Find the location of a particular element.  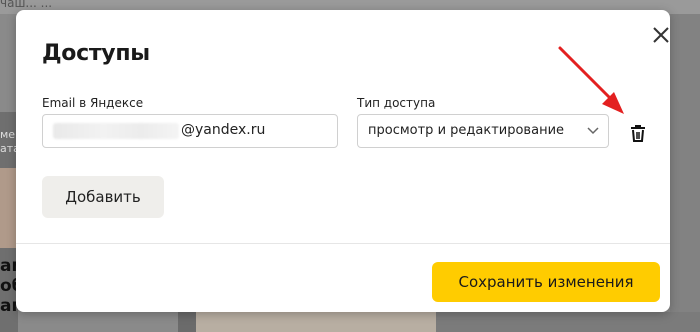

access-type-value: просмотр и редактирование is located at coordinates (466, 130).